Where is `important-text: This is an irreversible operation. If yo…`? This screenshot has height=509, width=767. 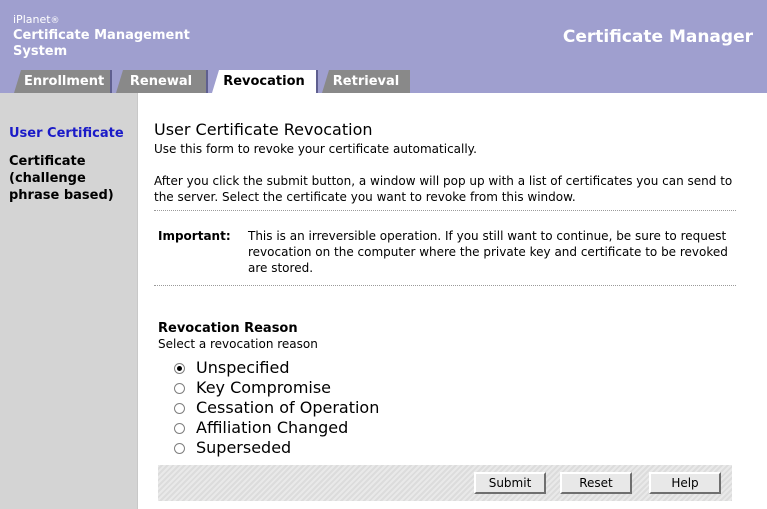
important-text: This is an irreversible operation. If yo… is located at coordinates (488, 252).